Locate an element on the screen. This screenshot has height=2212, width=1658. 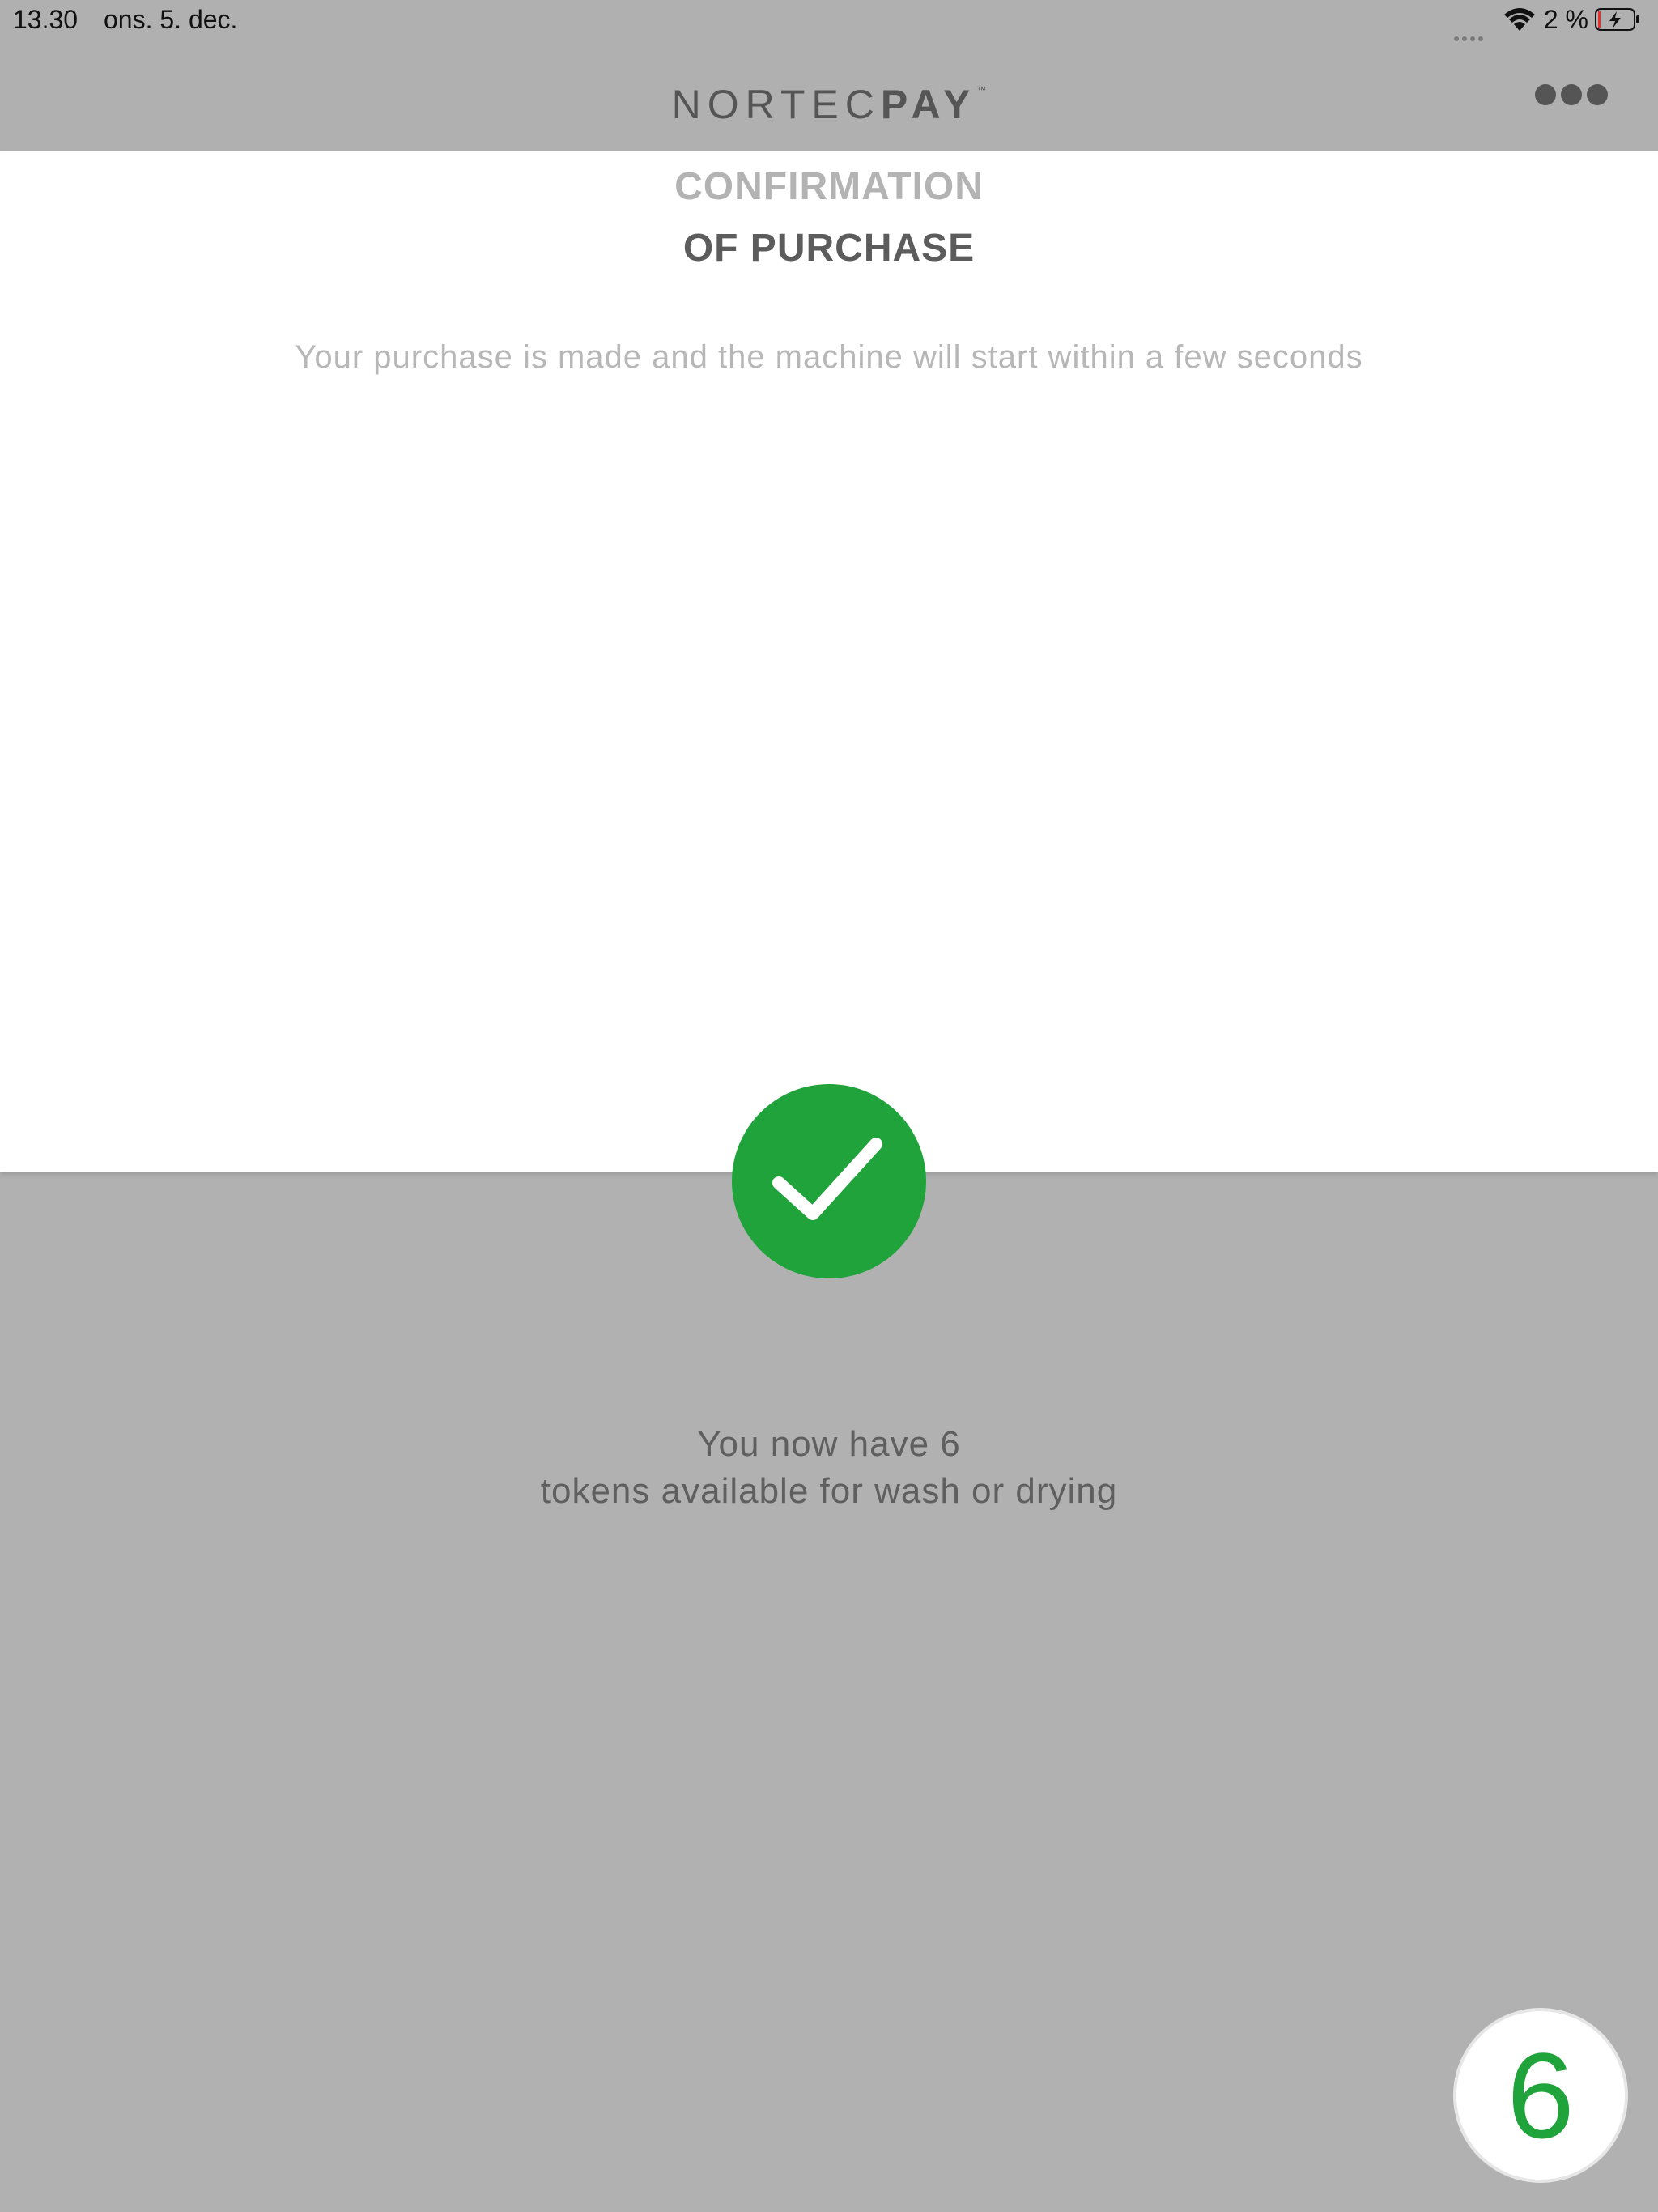
page-title-line2: OF PURCHASE is located at coordinates (829, 249).